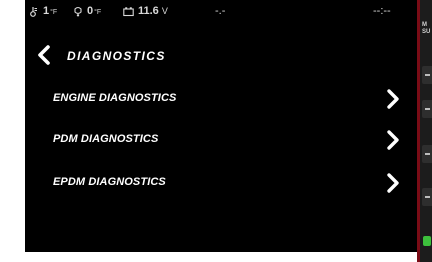 The height and width of the screenshot is (262, 432). What do you see at coordinates (427, 241) in the screenshot?
I see `status-indicator-icon` at bounding box center [427, 241].